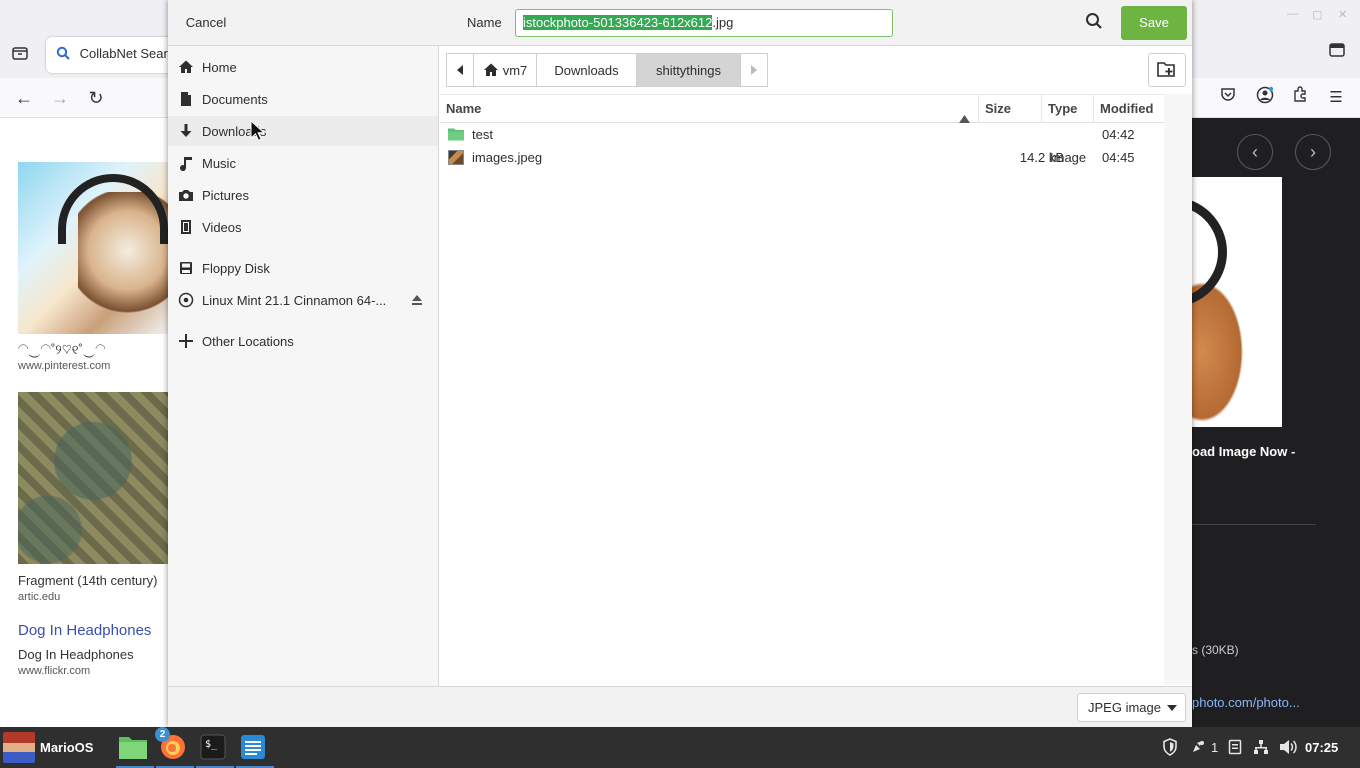 Image resolution: width=1360 pixels, height=768 pixels. I want to click on result-link: Dog In Headphones, so click(84, 630).